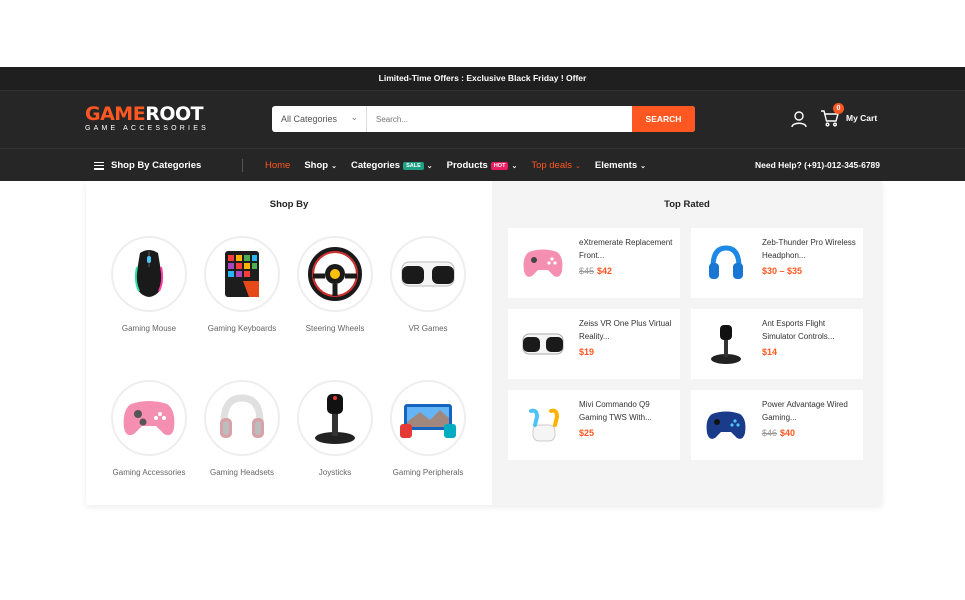 Image resolution: width=965 pixels, height=600 pixels. What do you see at coordinates (375, 165) in the screenshot?
I see `nav-categories-label: Categories` at bounding box center [375, 165].